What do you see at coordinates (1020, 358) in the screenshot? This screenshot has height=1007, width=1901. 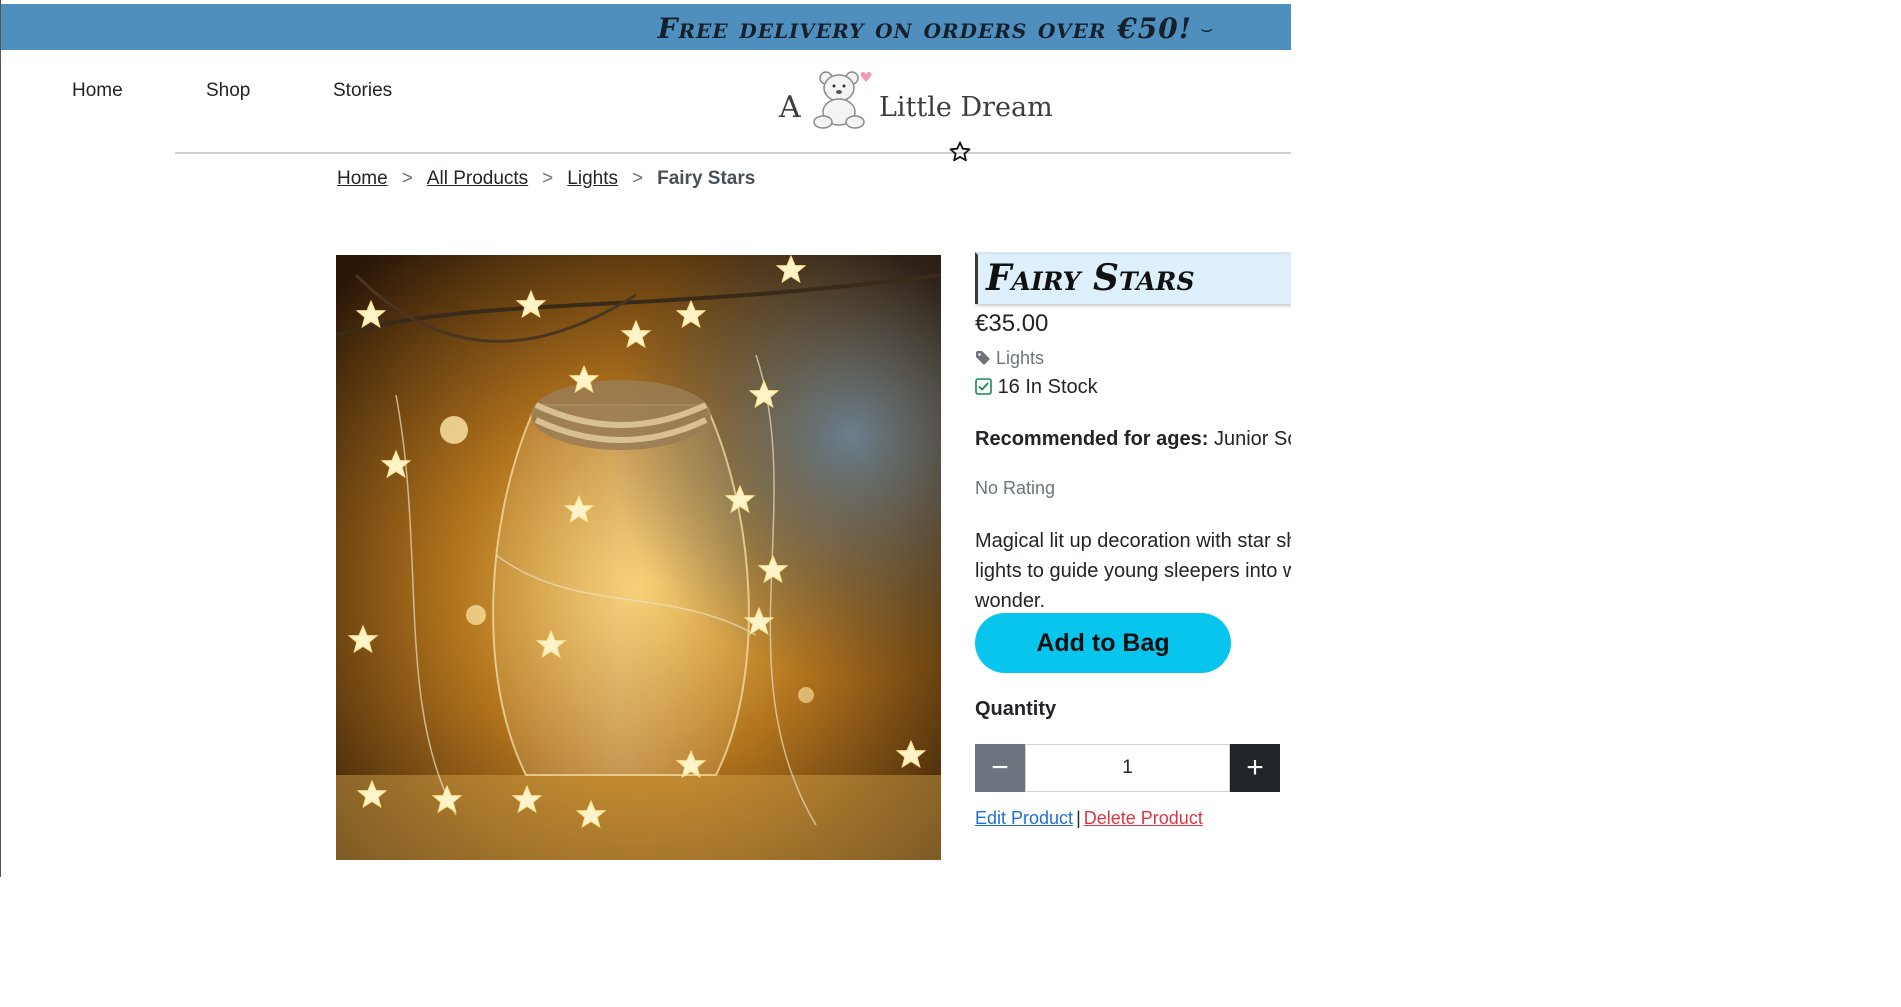 I see `product-category-label: Lights` at bounding box center [1020, 358].